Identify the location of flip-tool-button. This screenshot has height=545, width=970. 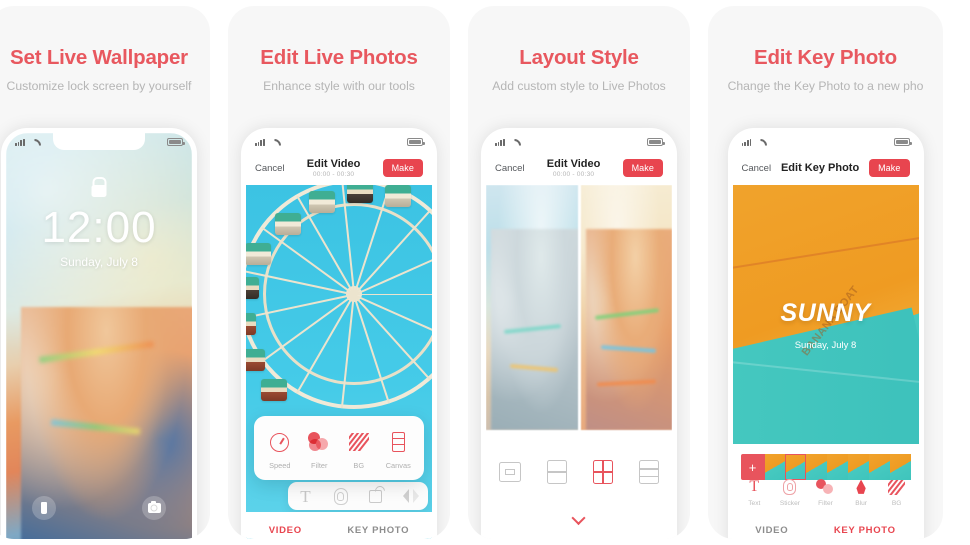
(411, 496).